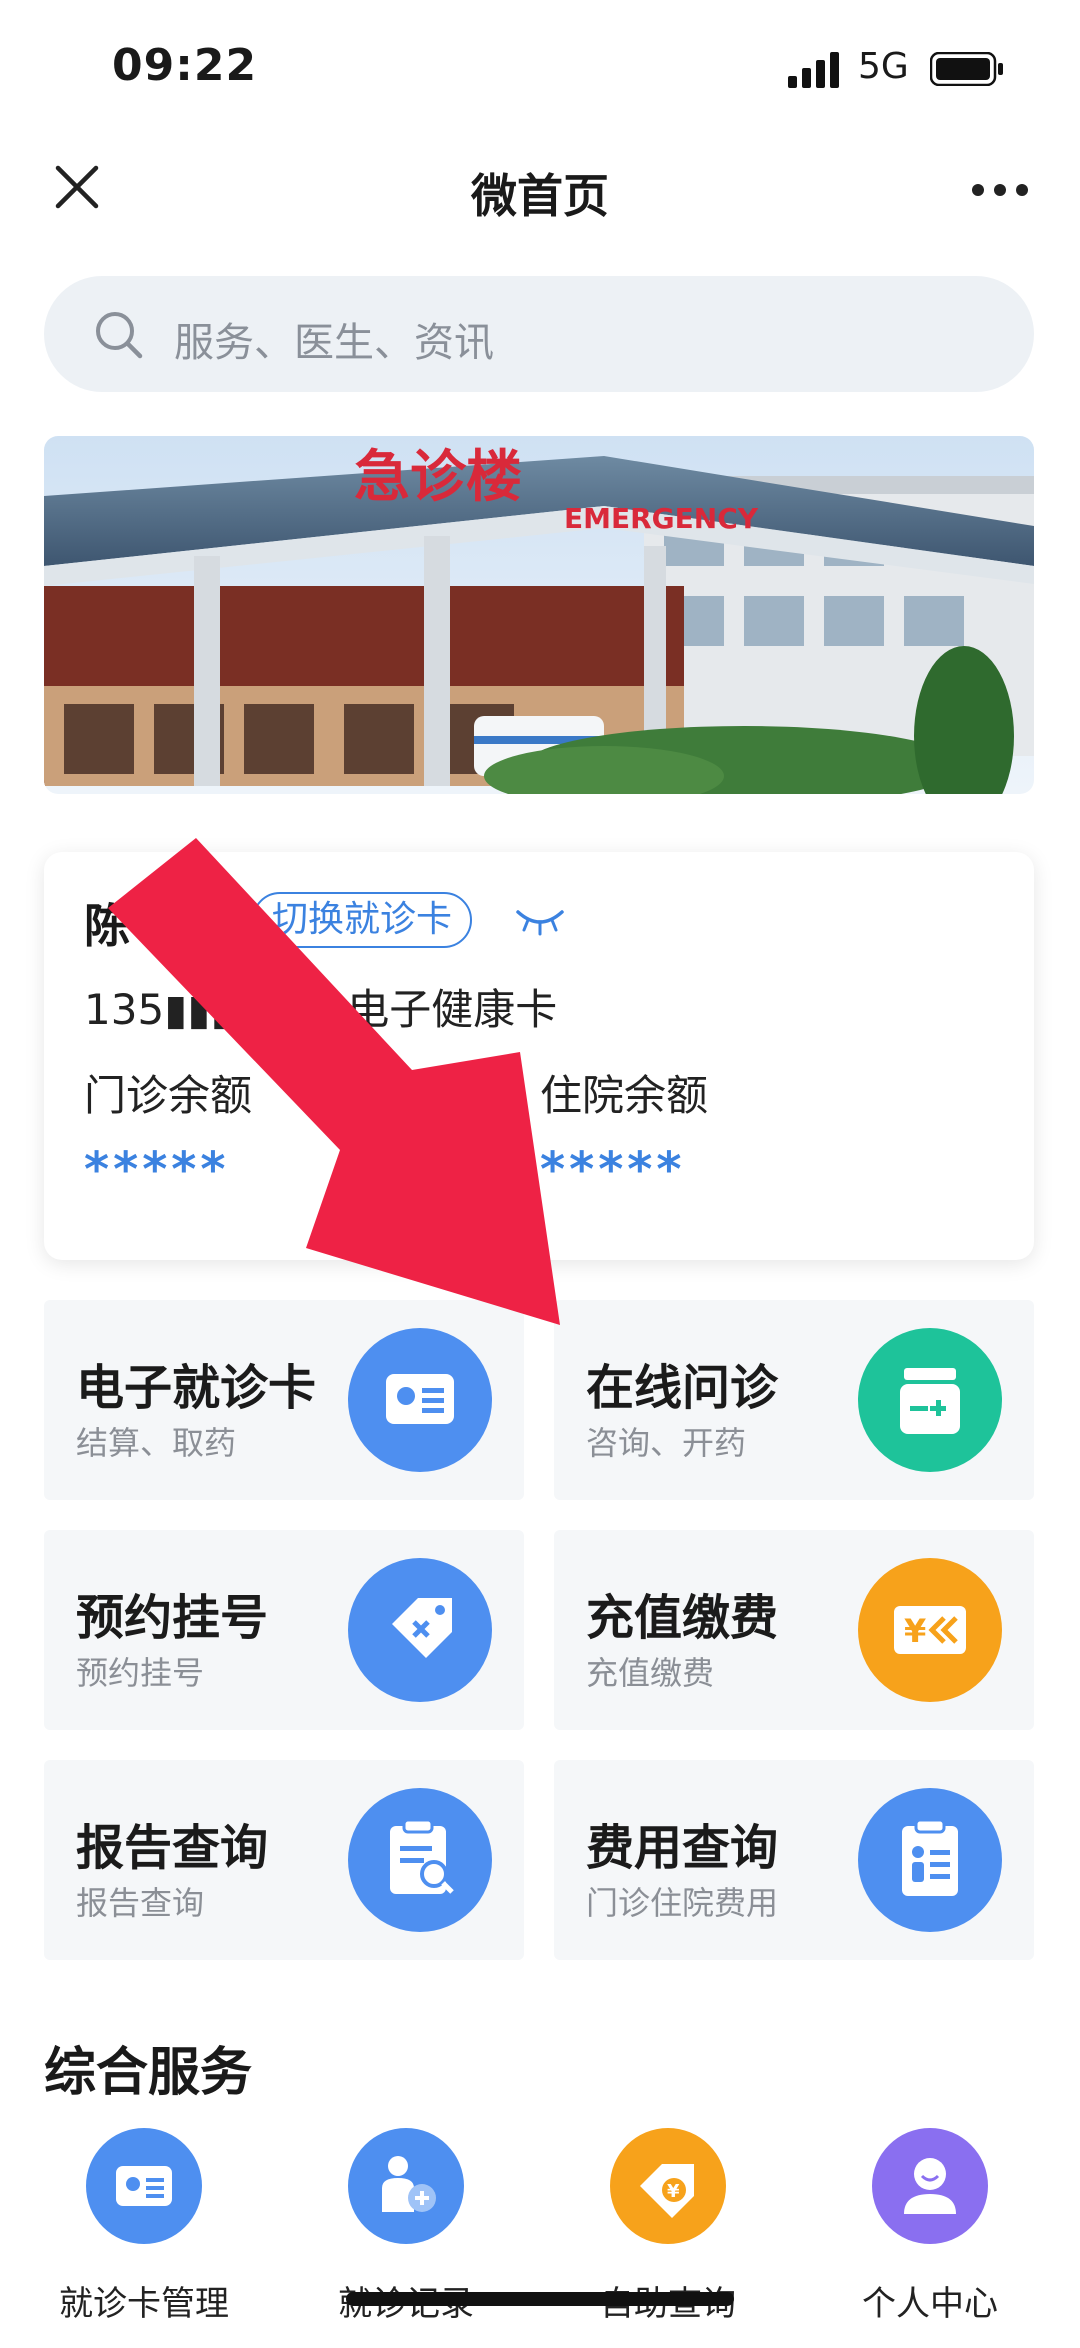 The width and height of the screenshot is (1080, 2348). What do you see at coordinates (813, 70) in the screenshot?
I see `signal-icon` at bounding box center [813, 70].